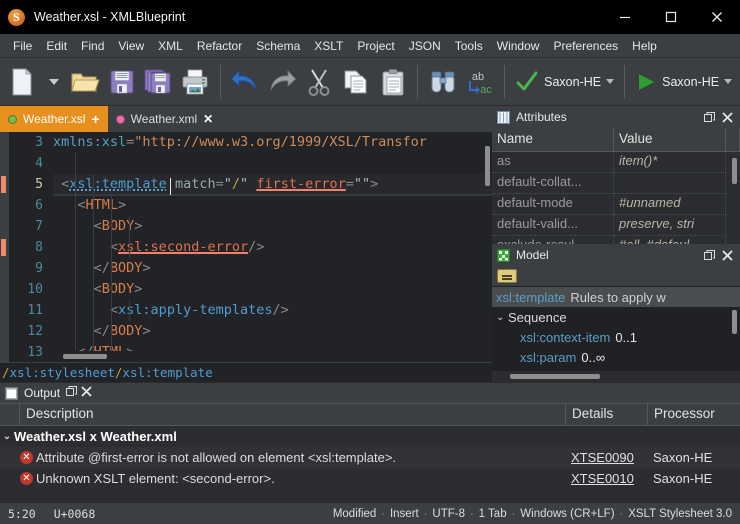 The height and width of the screenshot is (524, 740). I want to click on menu-item-json: JSON, so click(425, 46).